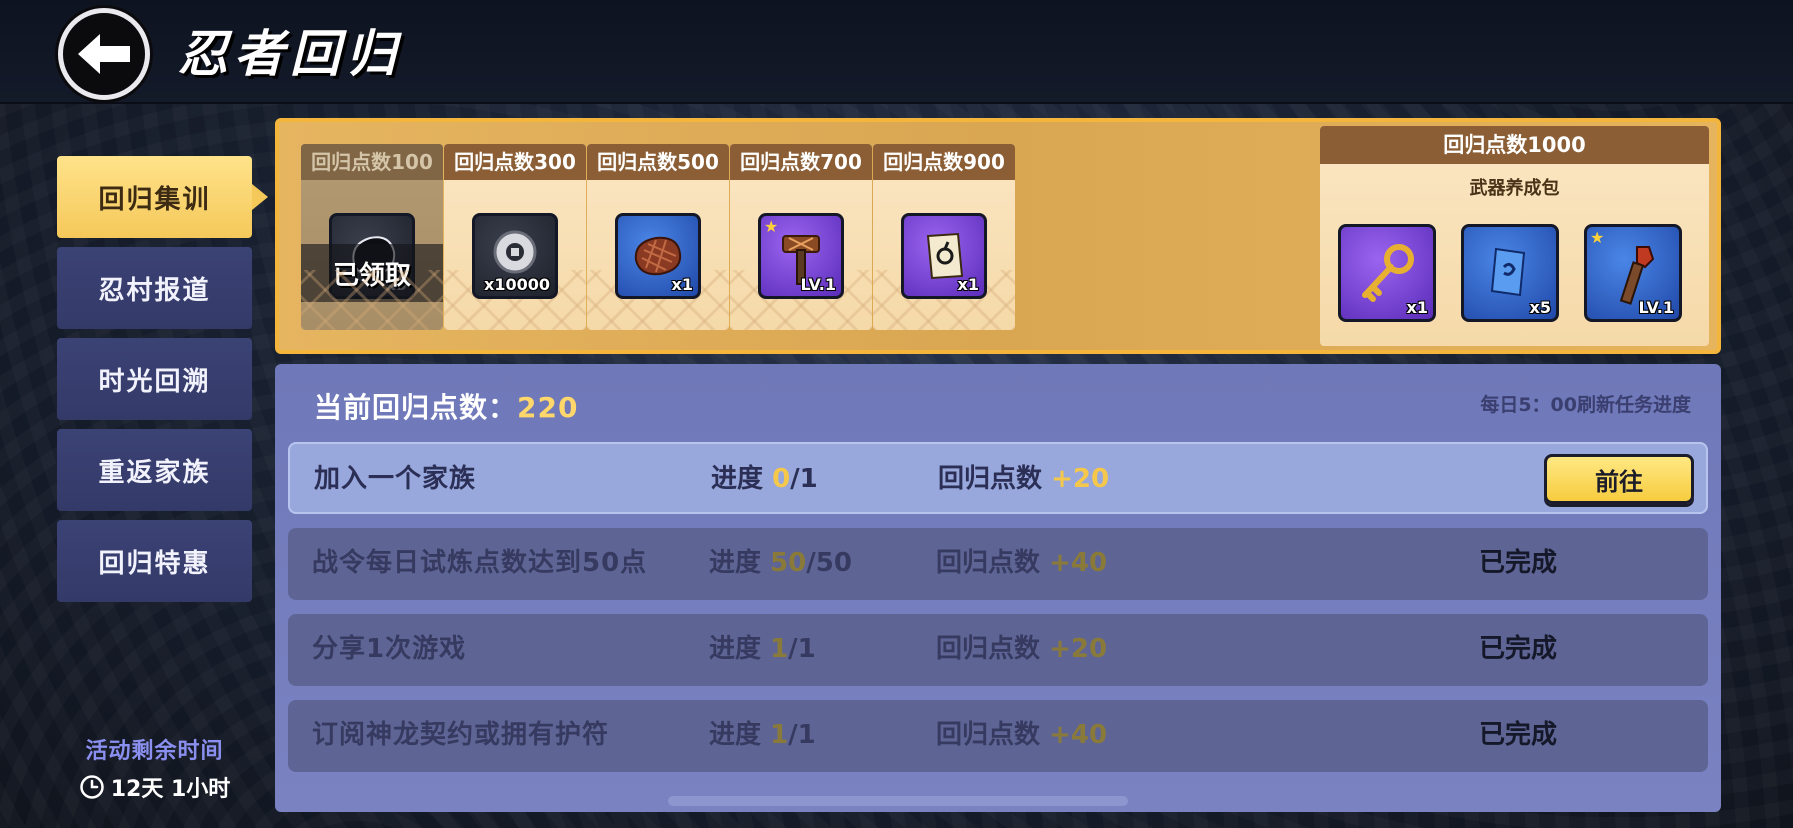 This screenshot has height=828, width=1793. I want to click on reward-threshold: 回归点数300, so click(515, 162).